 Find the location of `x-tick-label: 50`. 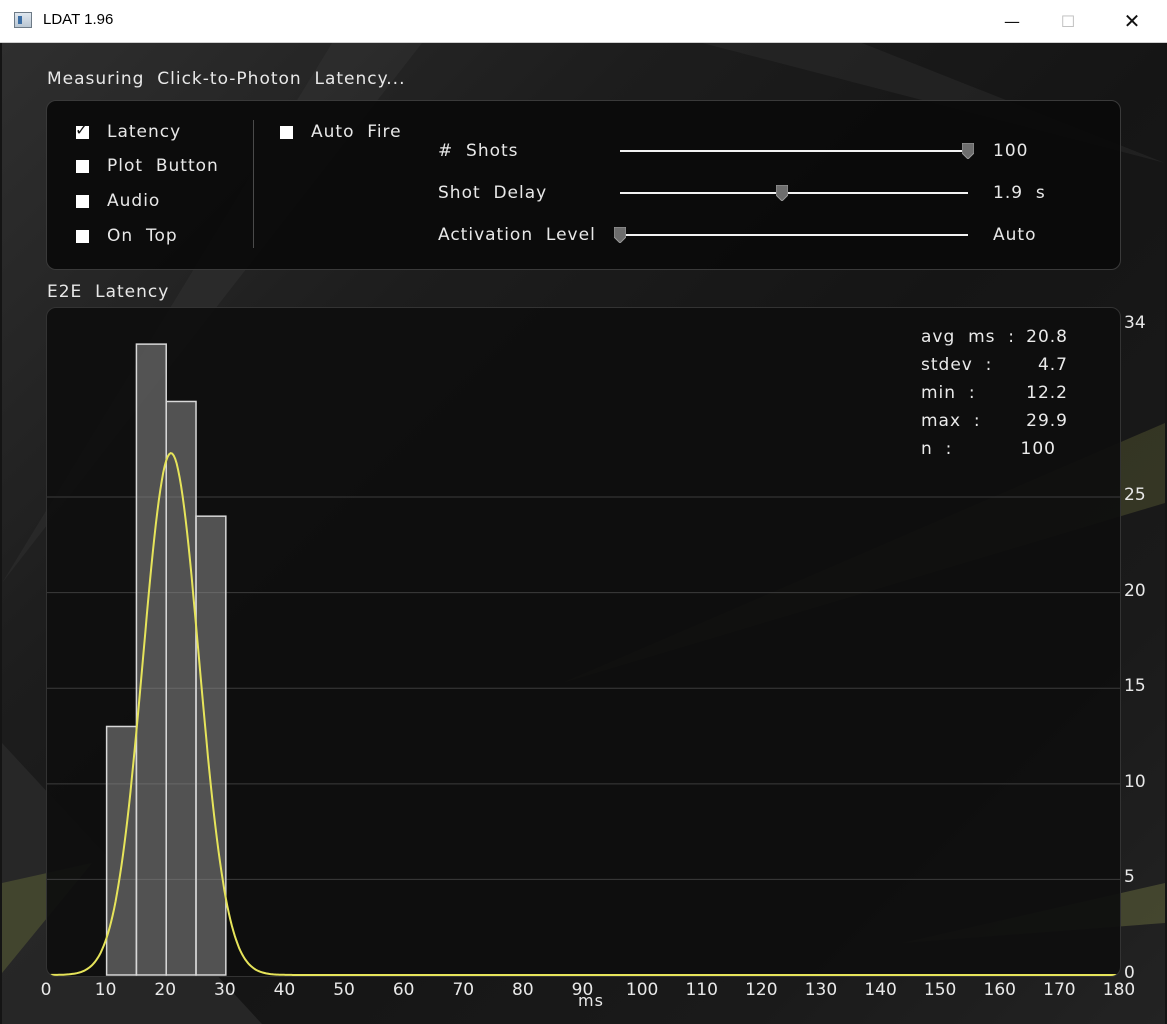

x-tick-label: 50 is located at coordinates (344, 990).